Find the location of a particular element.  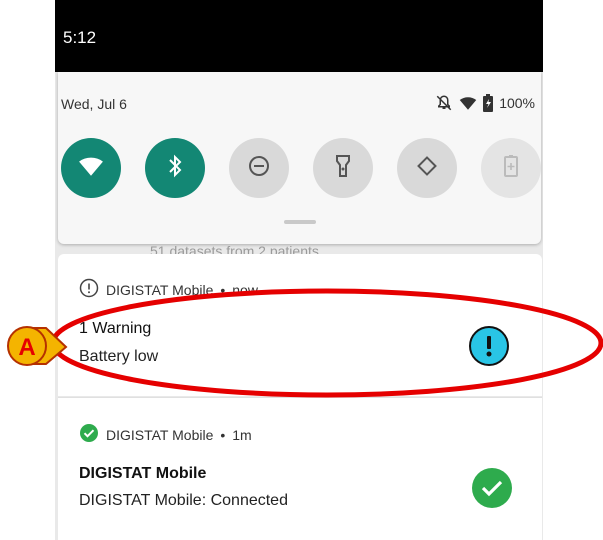

tile-wifi is located at coordinates (91, 168).